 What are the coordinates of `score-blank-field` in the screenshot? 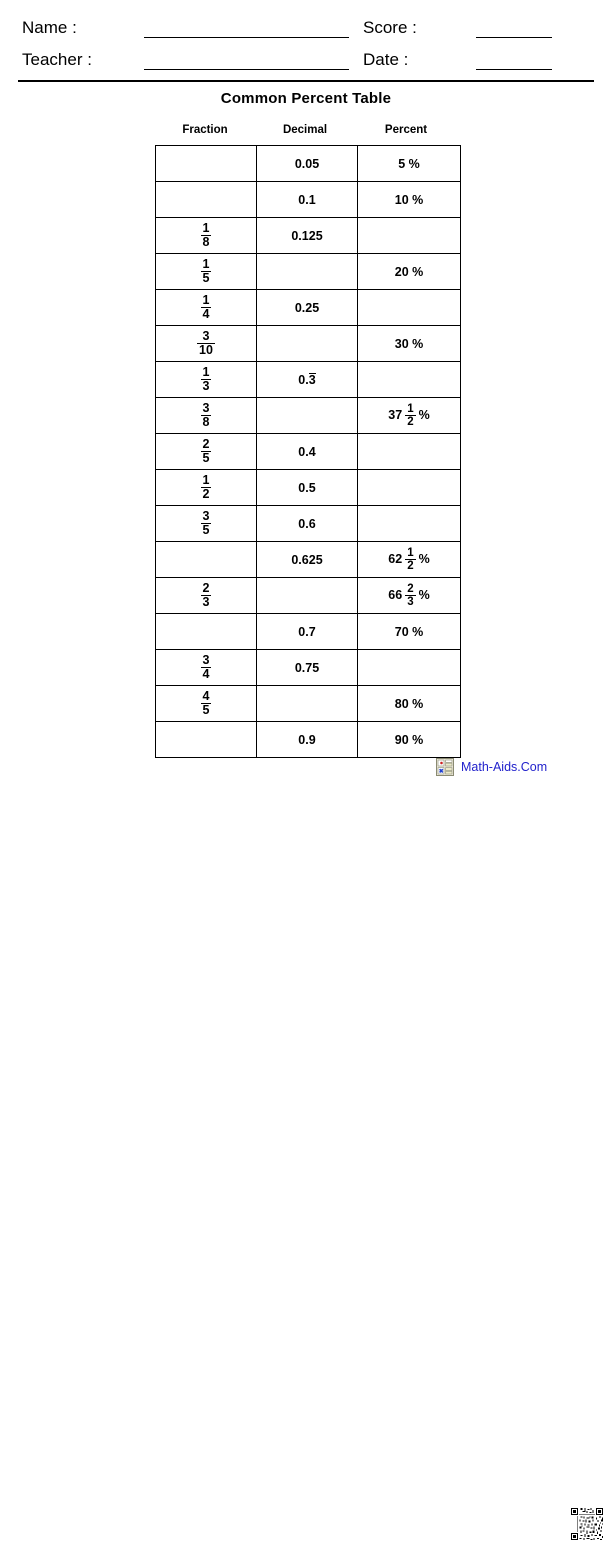 It's located at (514, 29).